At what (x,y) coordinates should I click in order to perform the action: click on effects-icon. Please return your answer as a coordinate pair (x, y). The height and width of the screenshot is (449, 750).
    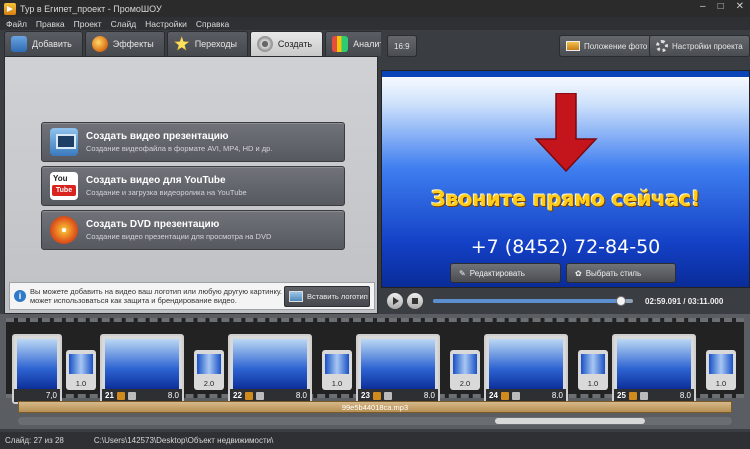
    Looking at the image, I should click on (99, 44).